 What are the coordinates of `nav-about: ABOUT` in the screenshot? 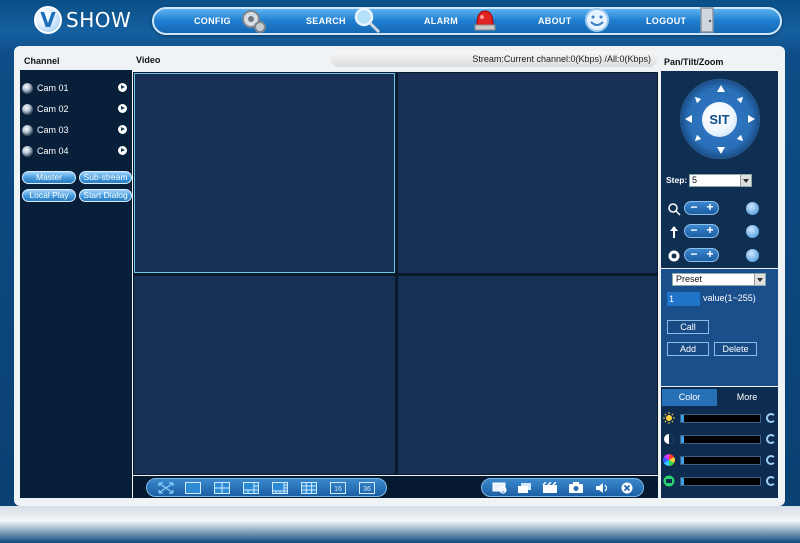 It's located at (555, 21).